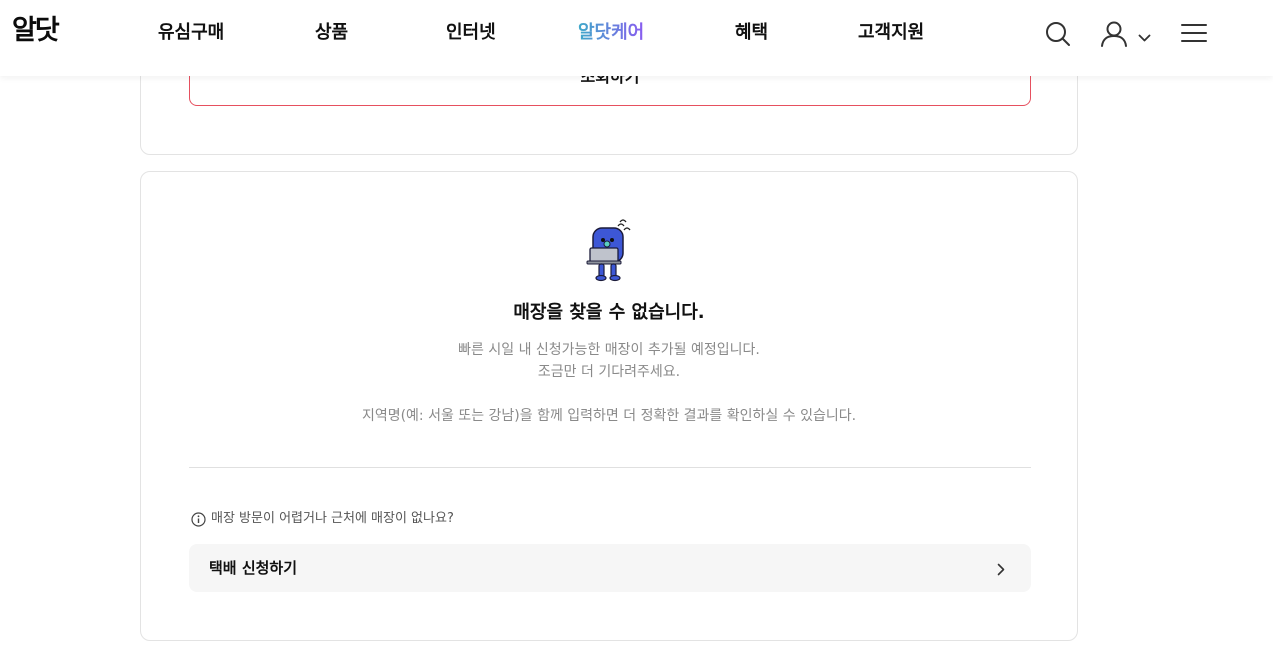  What do you see at coordinates (1058, 36) in the screenshot?
I see `search-icon` at bounding box center [1058, 36].